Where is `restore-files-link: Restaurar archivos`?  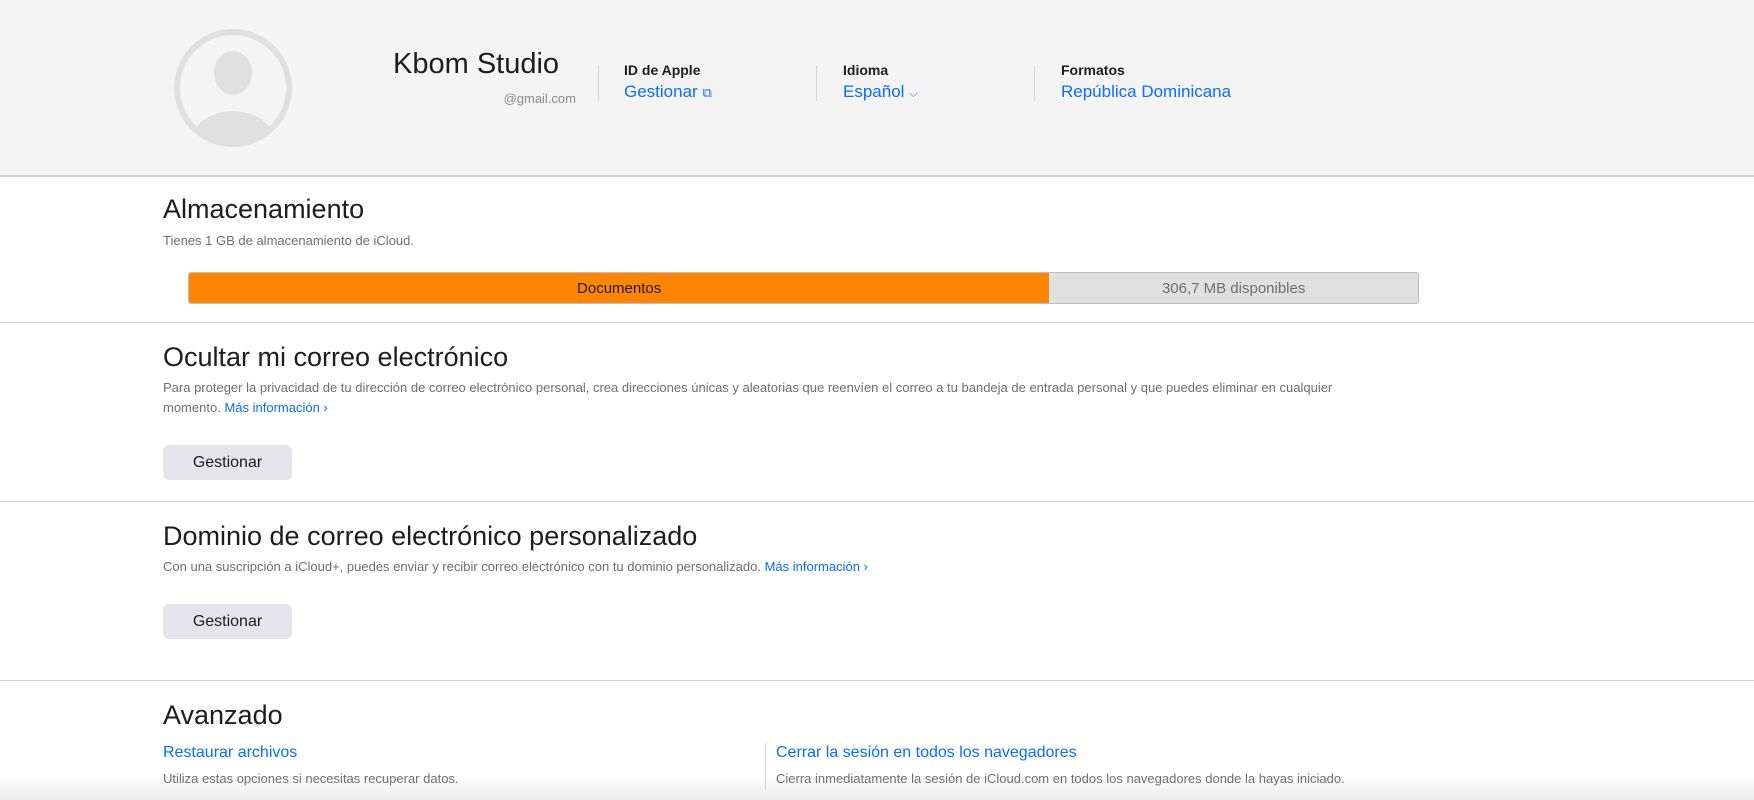 restore-files-link: Restaurar archivos is located at coordinates (230, 753).